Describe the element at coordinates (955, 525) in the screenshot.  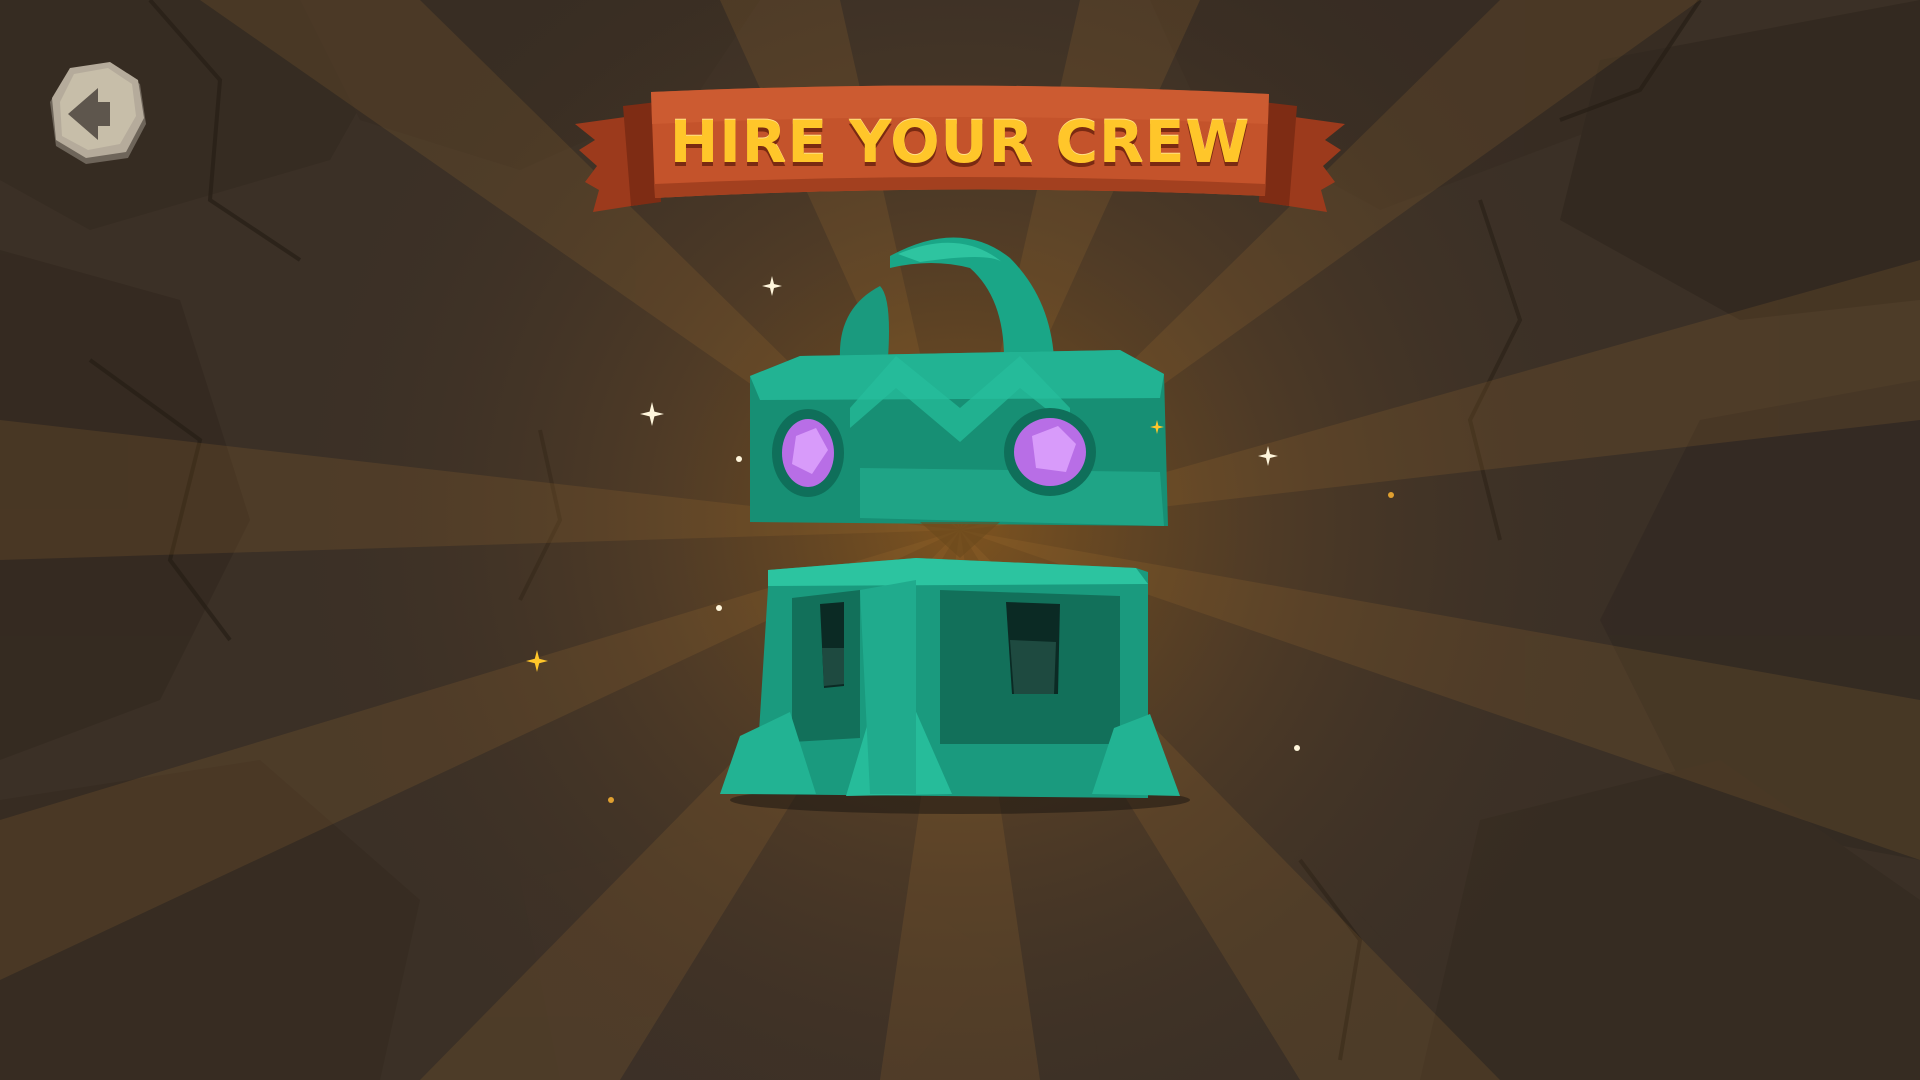
I see `jade-chest-icon` at that location.